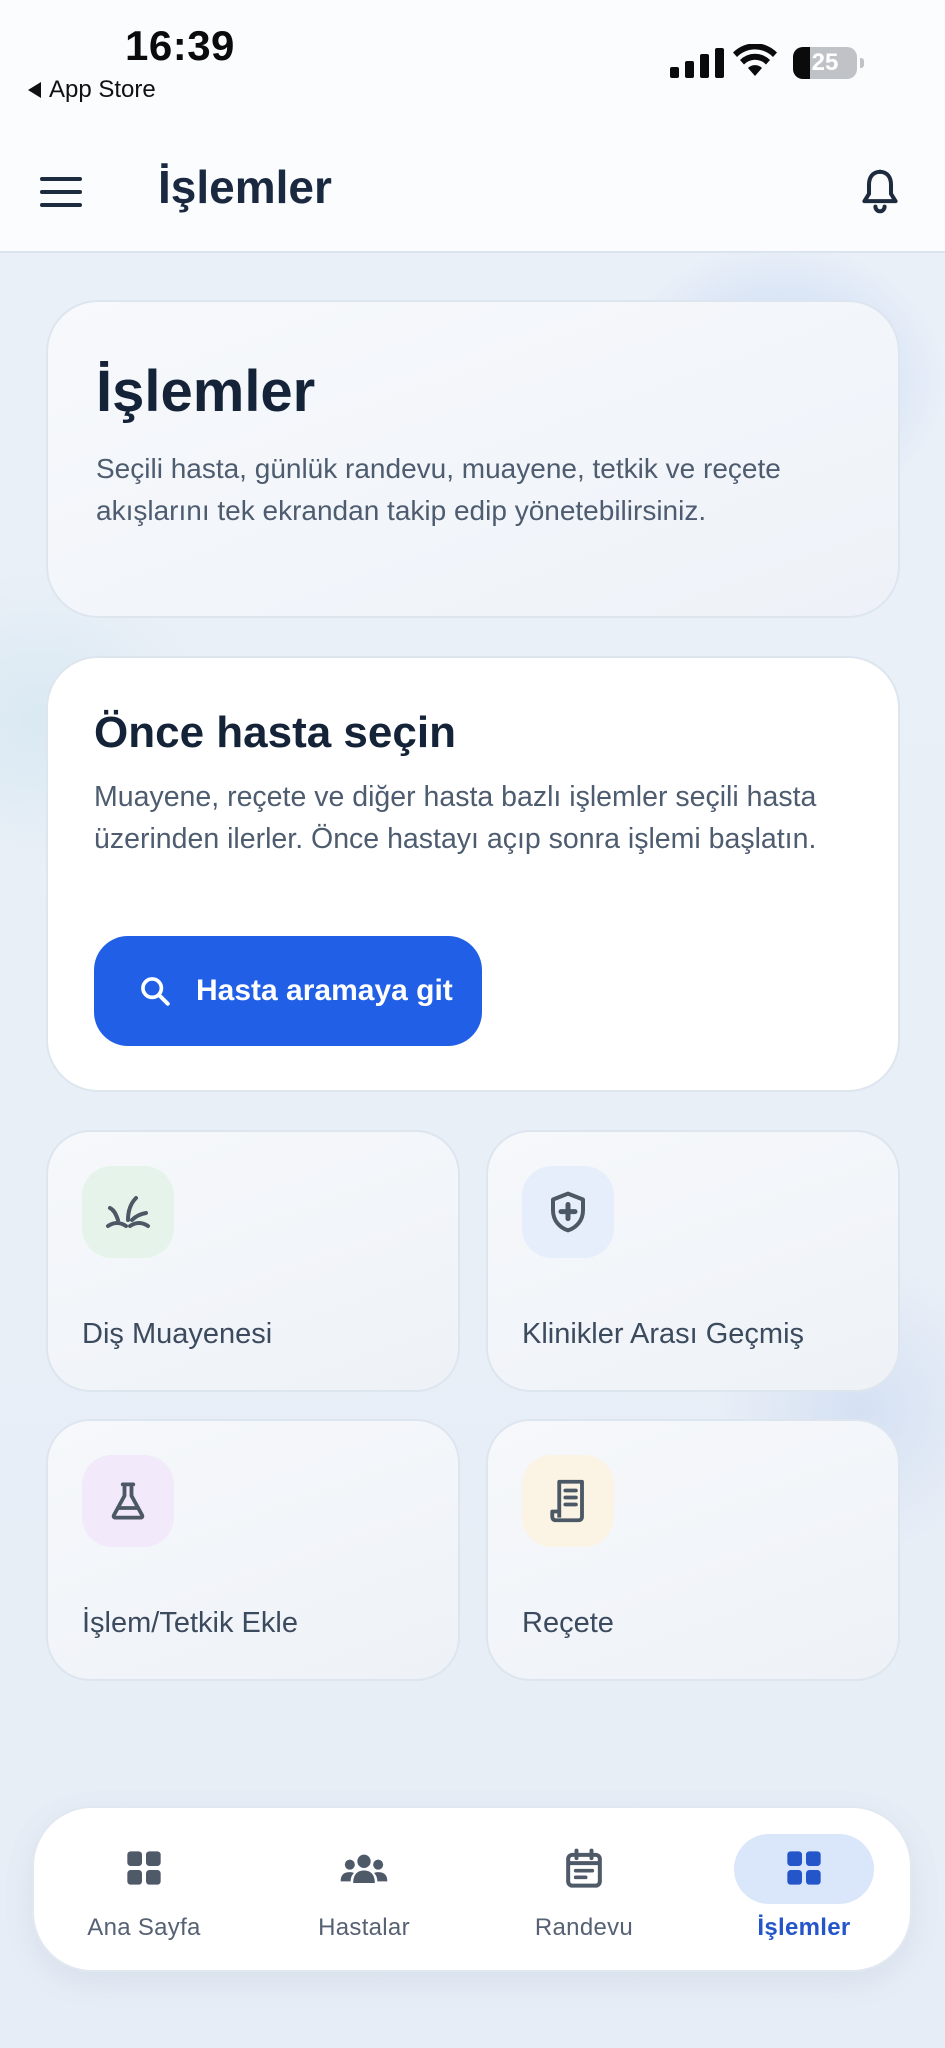  Describe the element at coordinates (584, 1927) in the screenshot. I see `nav-label: Randevu` at that location.